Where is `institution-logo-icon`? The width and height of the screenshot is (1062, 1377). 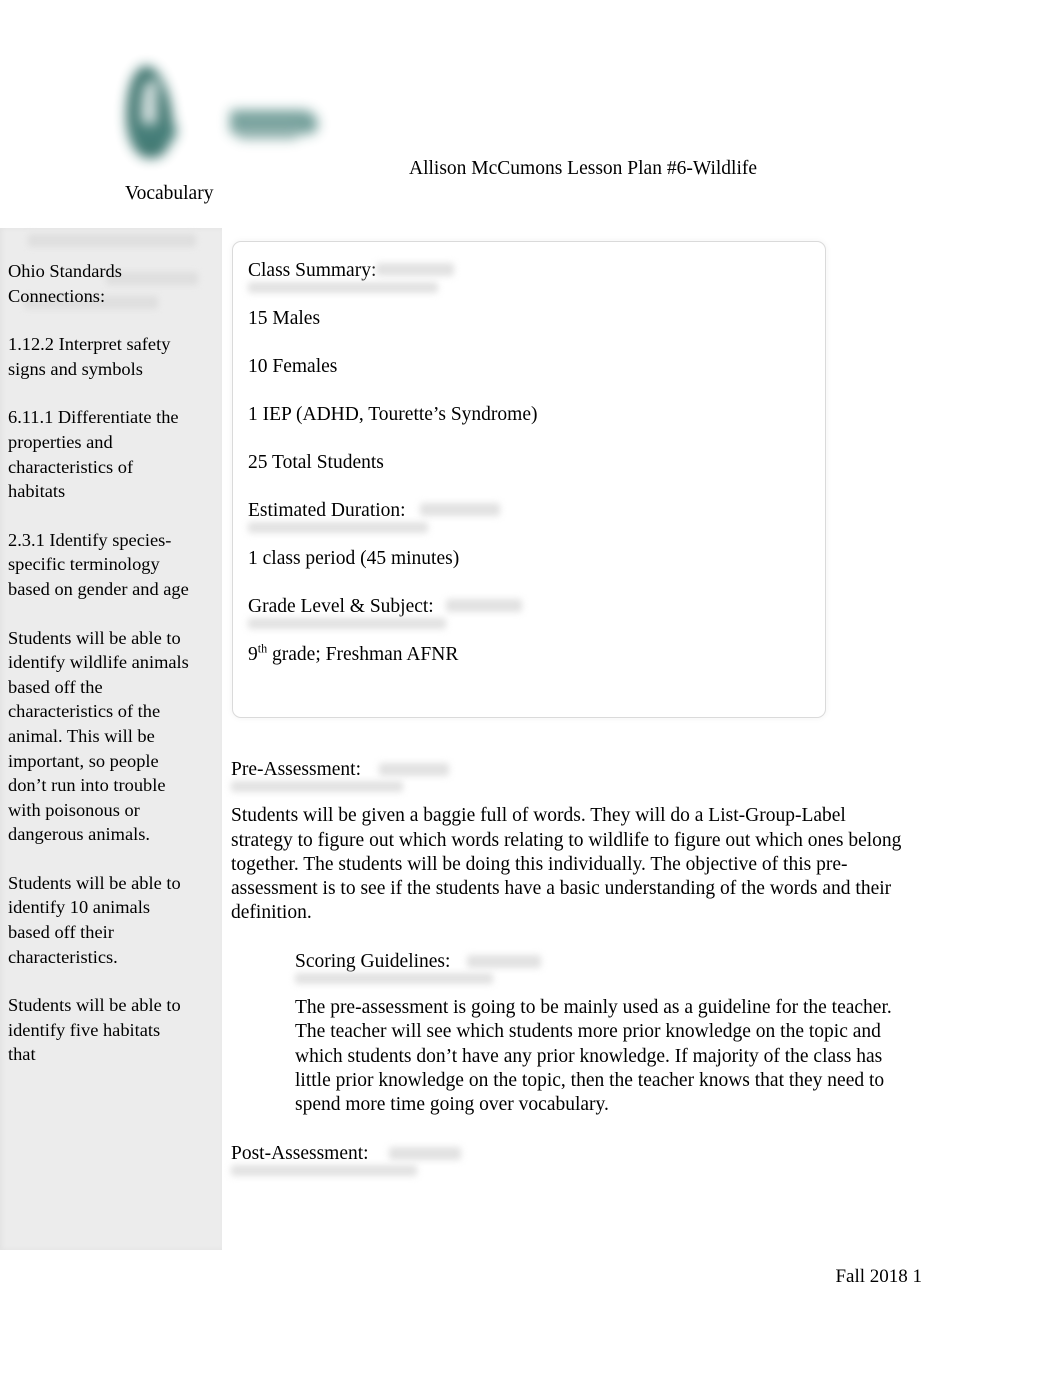 institution-logo-icon is located at coordinates (218, 114).